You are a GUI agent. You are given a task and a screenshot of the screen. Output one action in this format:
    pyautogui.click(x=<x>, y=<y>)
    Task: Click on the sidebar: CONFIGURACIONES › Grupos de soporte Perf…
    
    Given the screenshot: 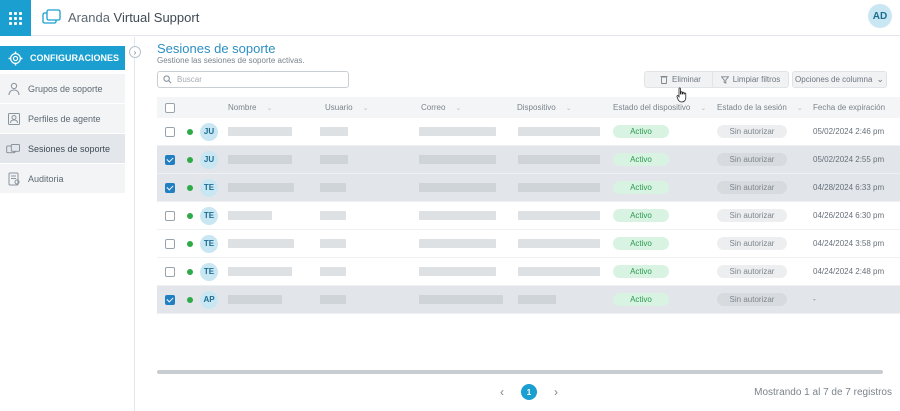 What is the action you would take?
    pyautogui.click(x=70, y=224)
    